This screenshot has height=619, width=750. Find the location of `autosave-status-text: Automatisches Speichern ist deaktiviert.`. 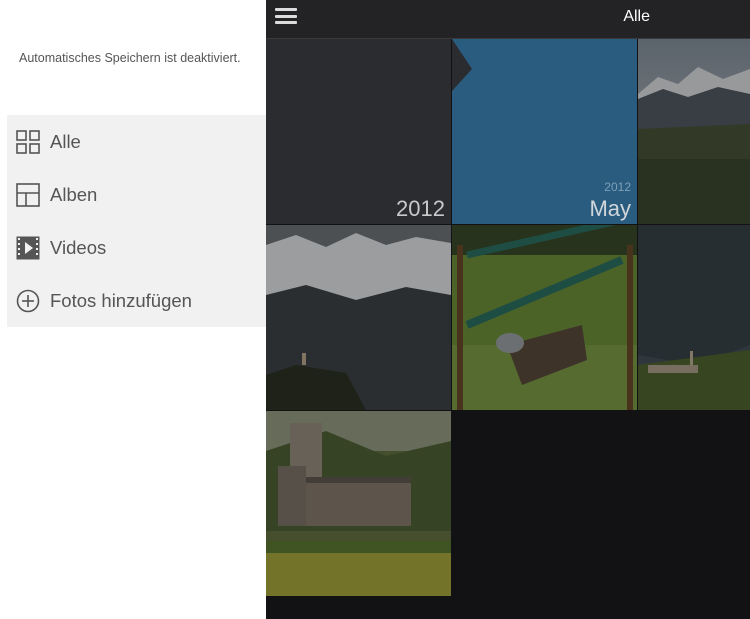

autosave-status-text: Automatisches Speichern ist deaktiviert. is located at coordinates (130, 58).